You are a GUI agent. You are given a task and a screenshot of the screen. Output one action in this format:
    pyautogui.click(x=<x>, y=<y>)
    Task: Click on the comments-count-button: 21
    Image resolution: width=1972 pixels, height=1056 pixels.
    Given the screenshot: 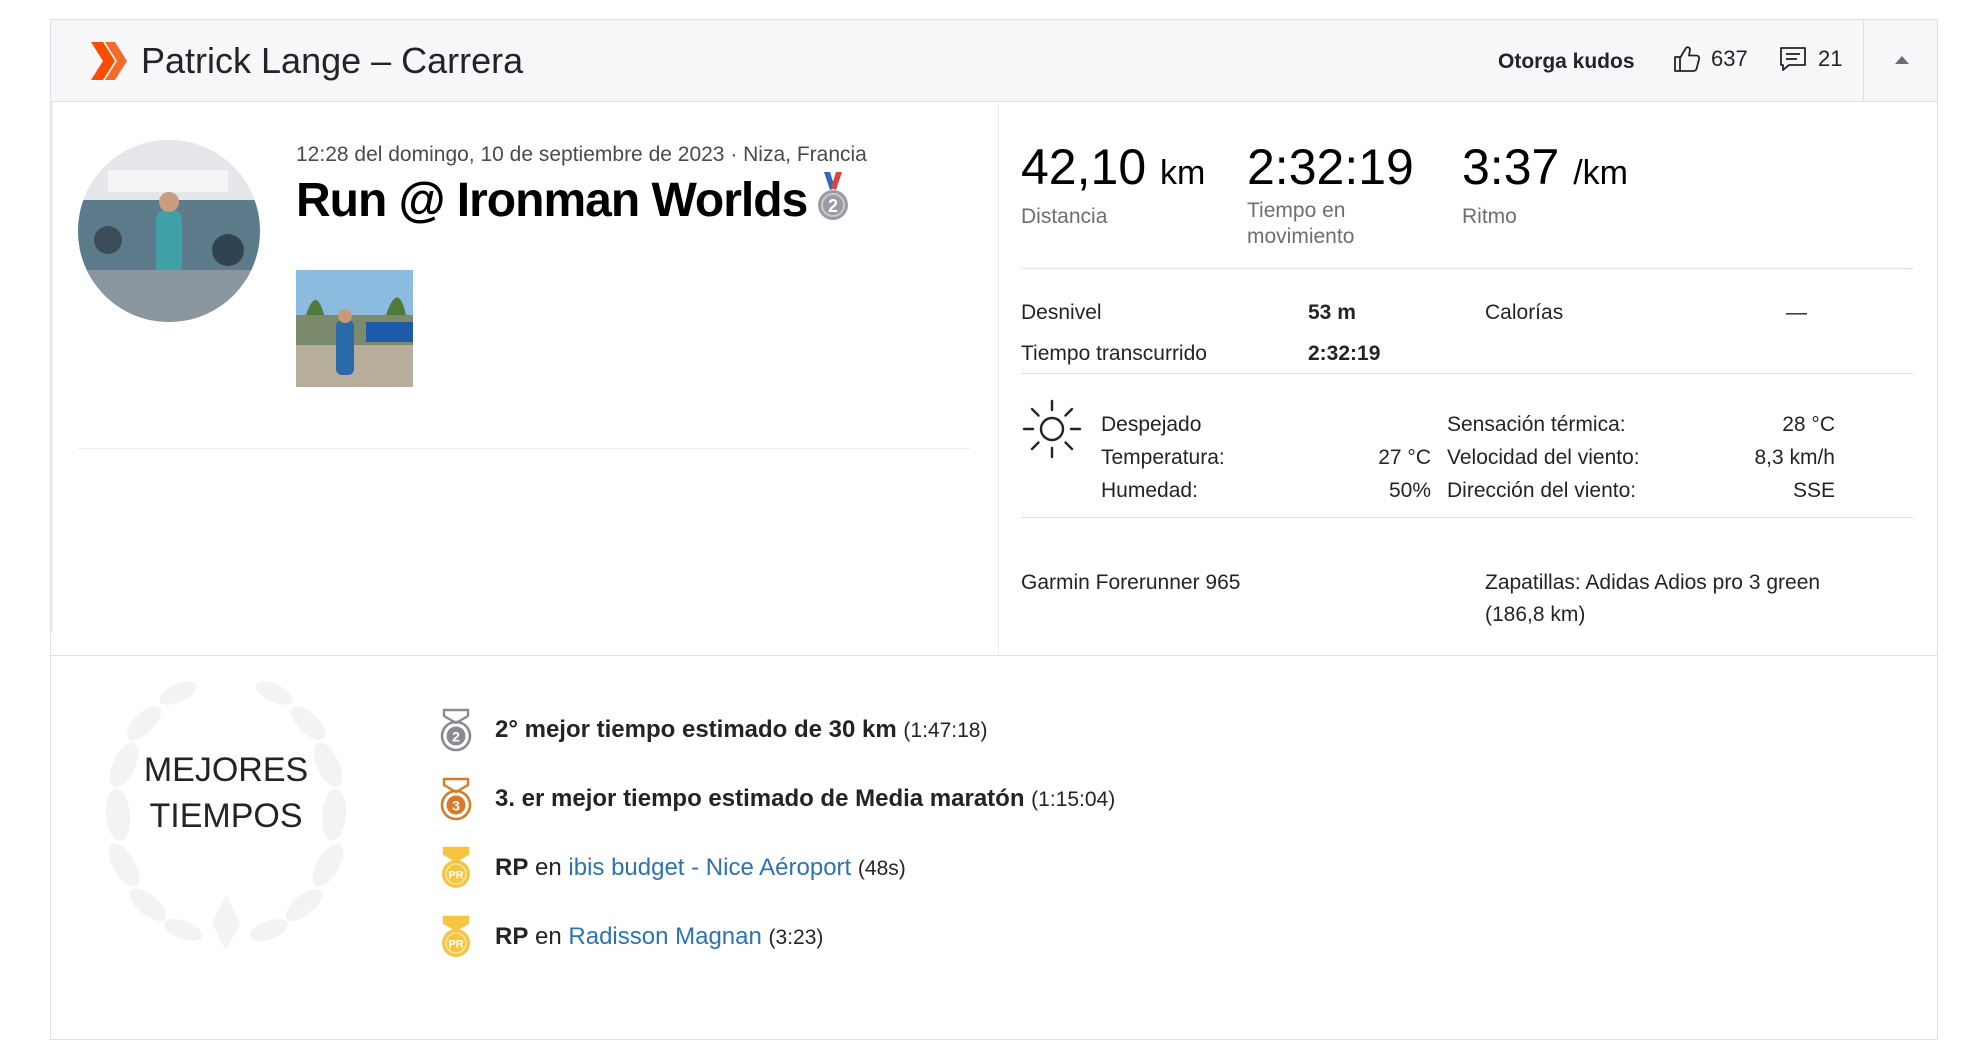 What is the action you would take?
    pyautogui.click(x=1810, y=59)
    